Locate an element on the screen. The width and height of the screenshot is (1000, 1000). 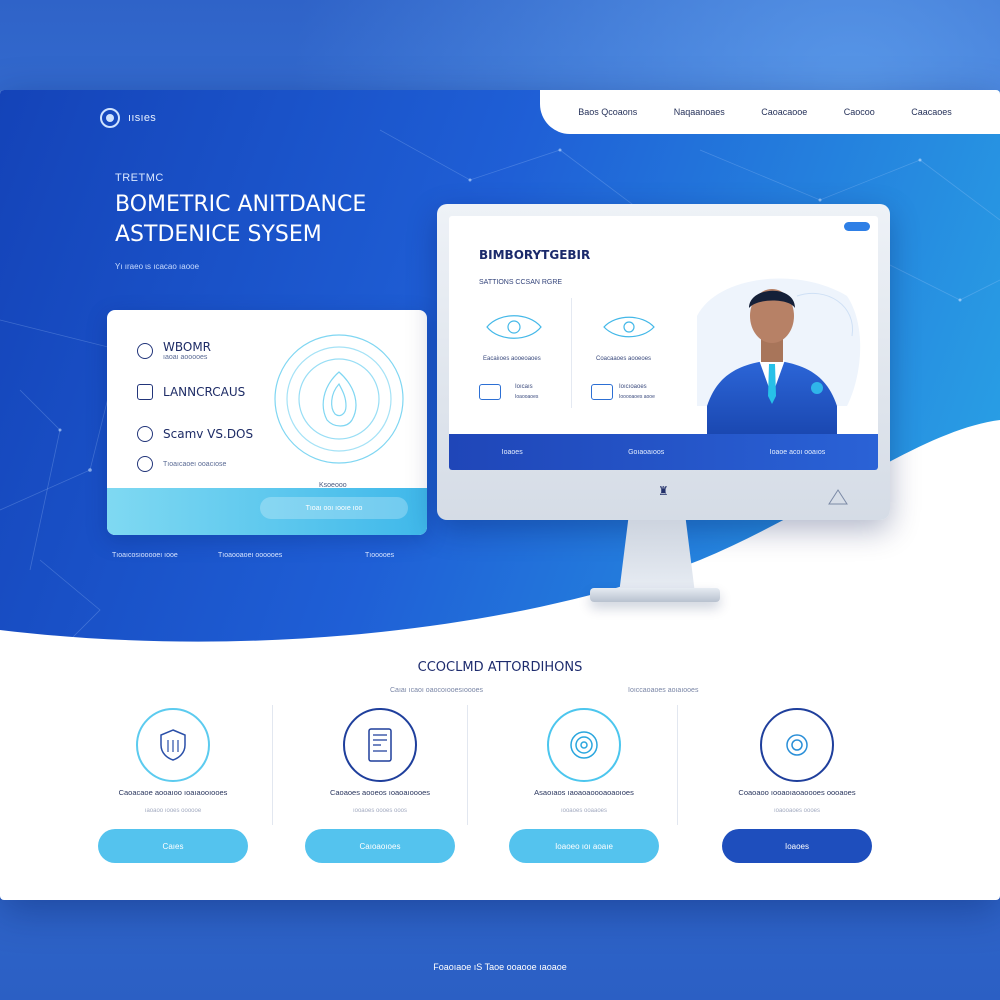
hero-title: BOMETRIC ANITDANCE ASTDENICE SYSEM is located at coordinates (265, 220).